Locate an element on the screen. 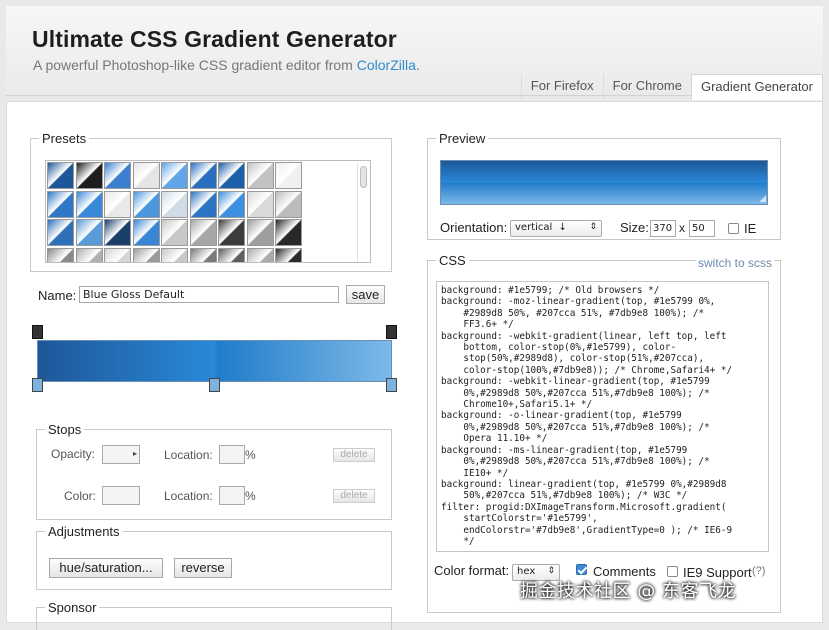  switch-to-scss-link: switch to scss is located at coordinates (735, 263).